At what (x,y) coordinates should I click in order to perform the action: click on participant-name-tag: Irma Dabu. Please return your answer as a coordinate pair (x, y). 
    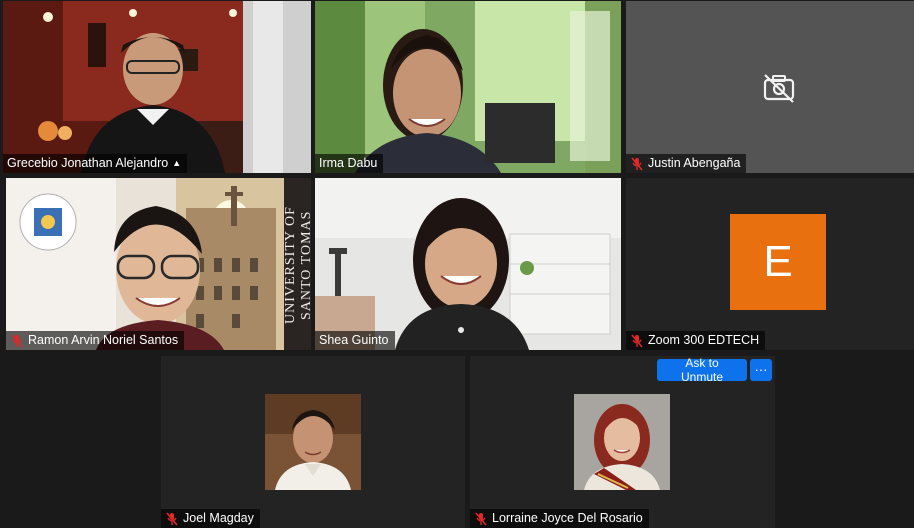
    Looking at the image, I should click on (349, 163).